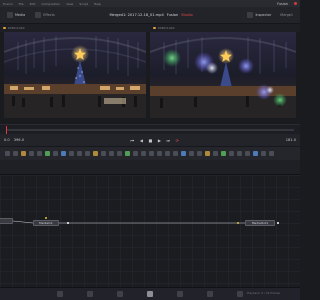 The image size is (320, 300). I want to click on record-indicator-icon, so click(295, 3).